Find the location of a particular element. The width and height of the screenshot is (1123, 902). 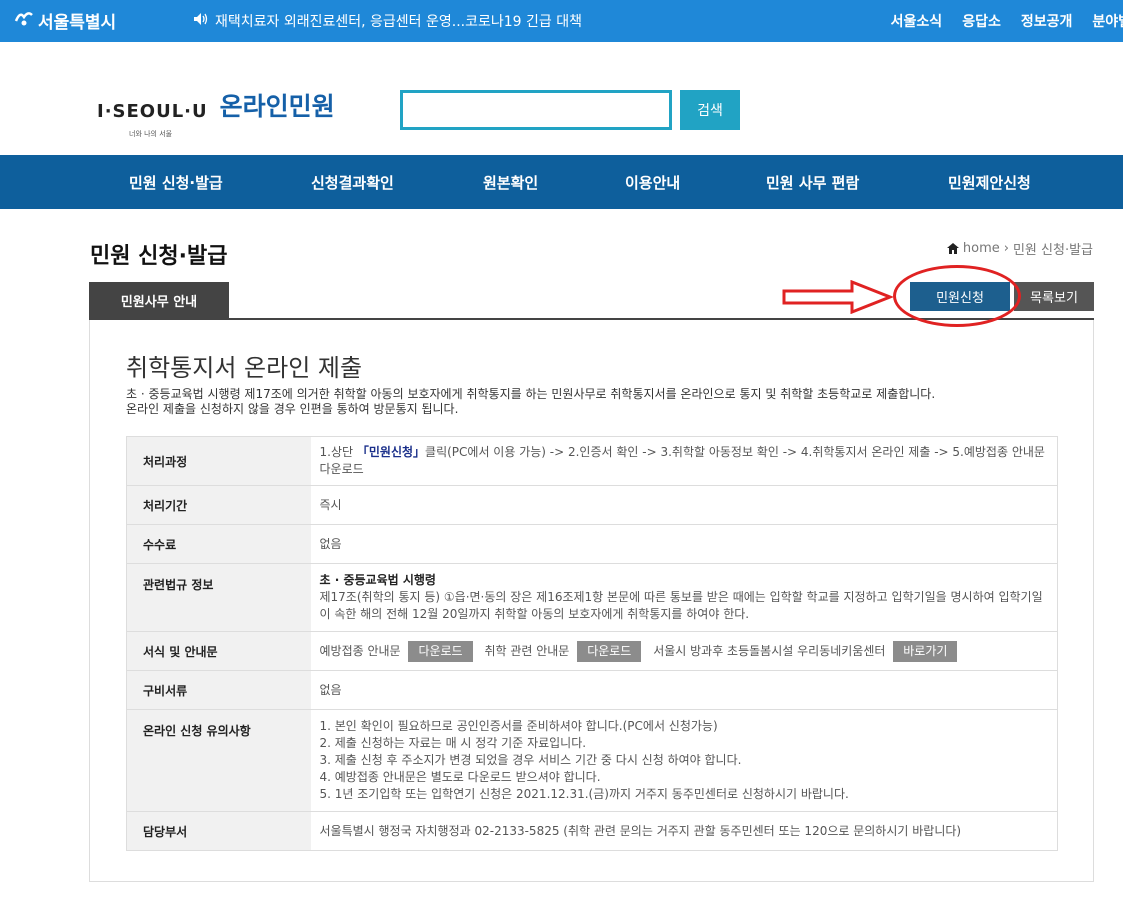

row-label: 온라인 신청 유의사항 is located at coordinates (218, 760).